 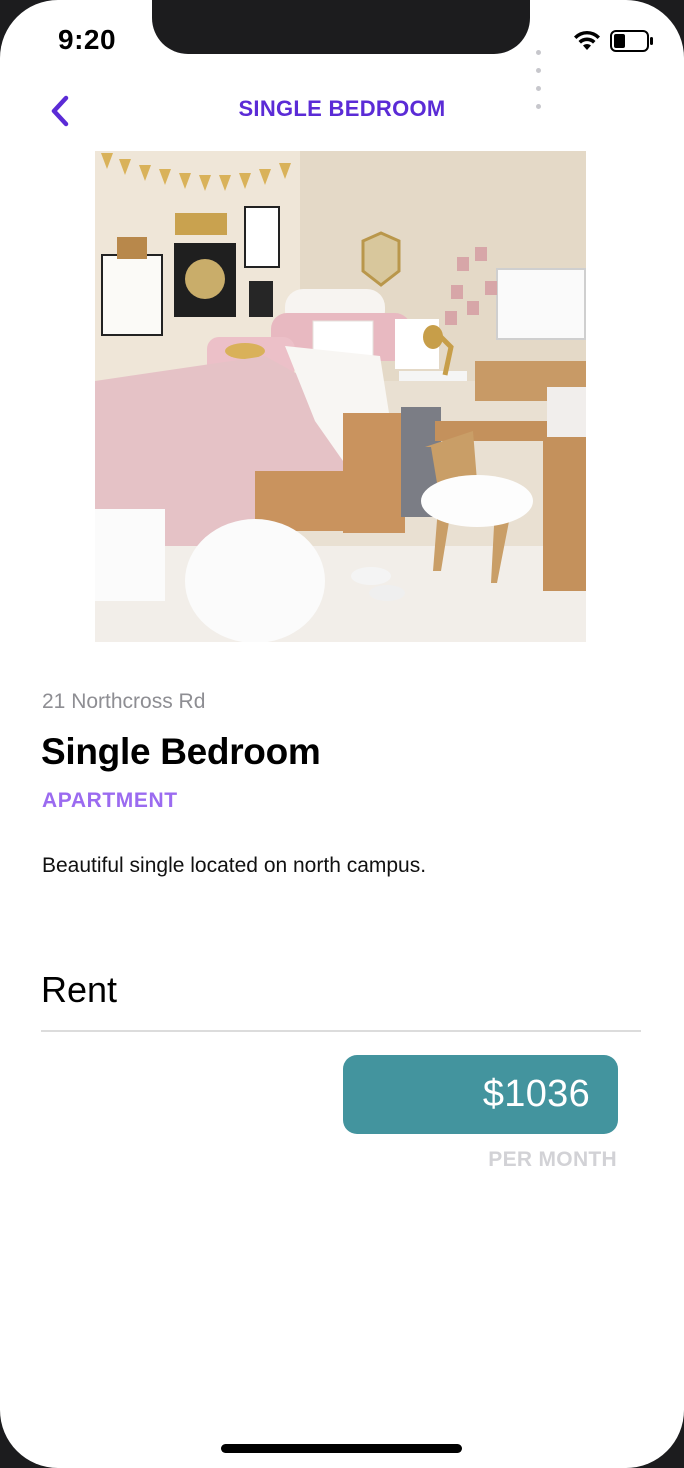 What do you see at coordinates (124, 701) in the screenshot?
I see `listing-address: 21 Northcross Rd` at bounding box center [124, 701].